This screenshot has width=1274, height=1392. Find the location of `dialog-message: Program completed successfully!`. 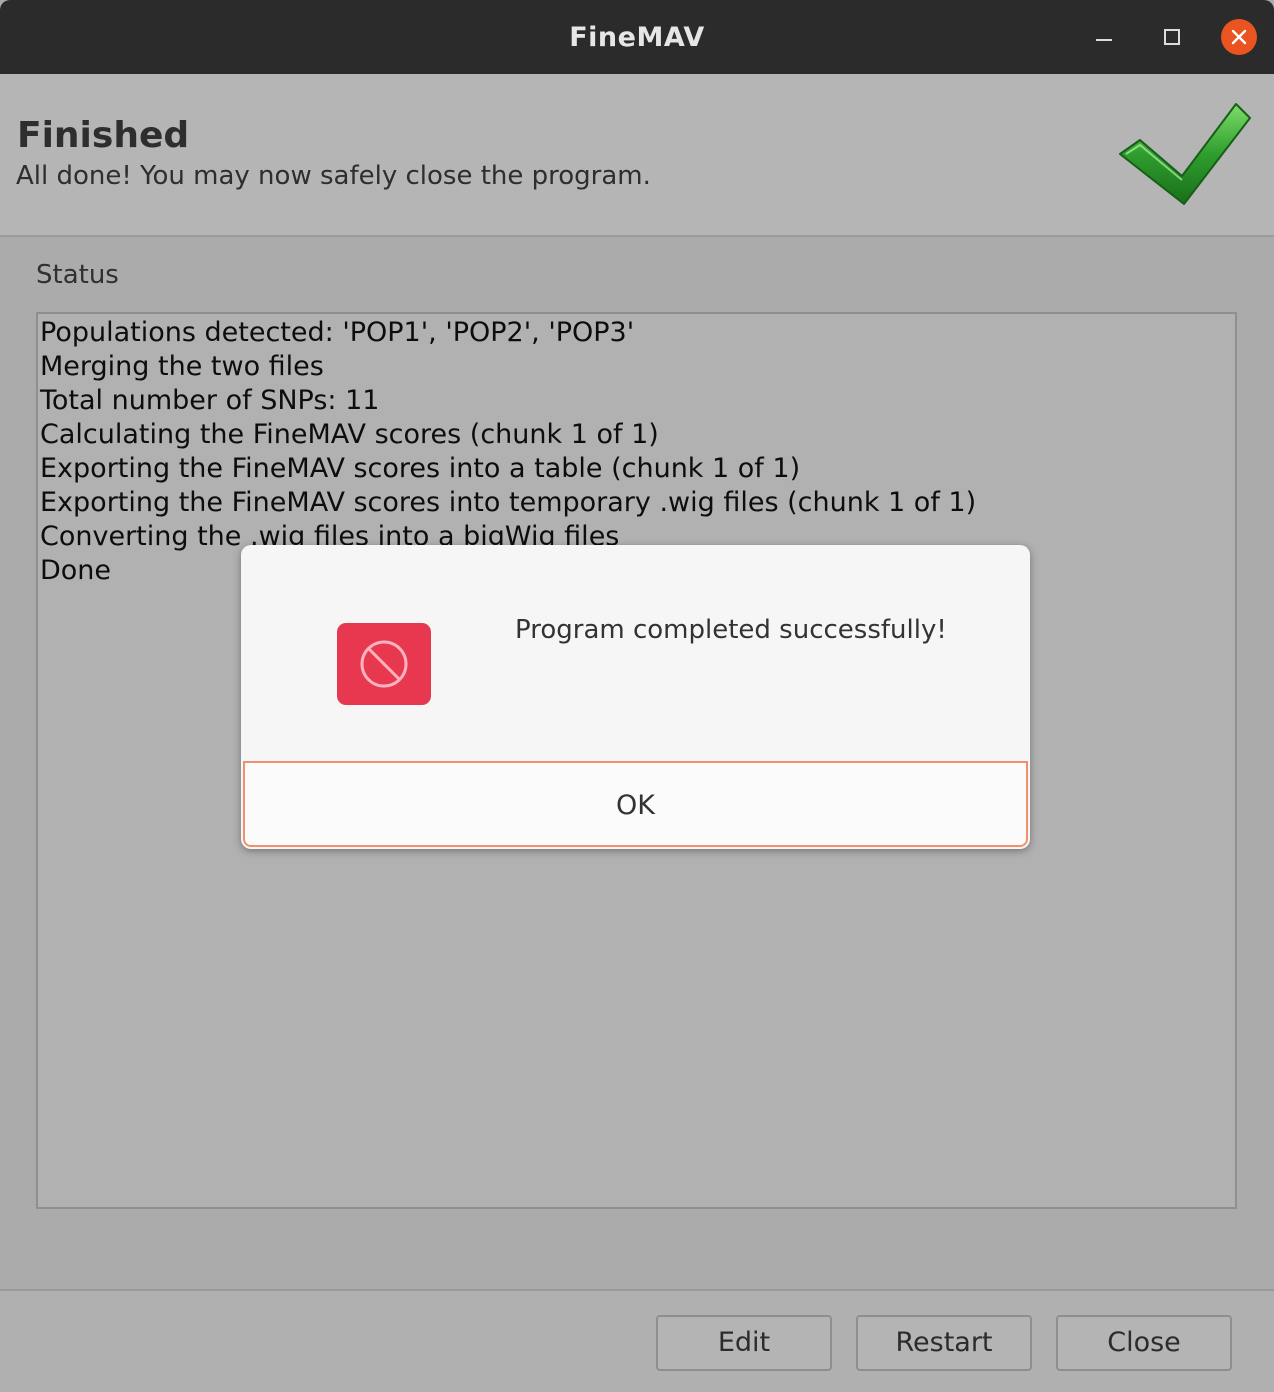

dialog-message: Program completed successfully! is located at coordinates (731, 630).